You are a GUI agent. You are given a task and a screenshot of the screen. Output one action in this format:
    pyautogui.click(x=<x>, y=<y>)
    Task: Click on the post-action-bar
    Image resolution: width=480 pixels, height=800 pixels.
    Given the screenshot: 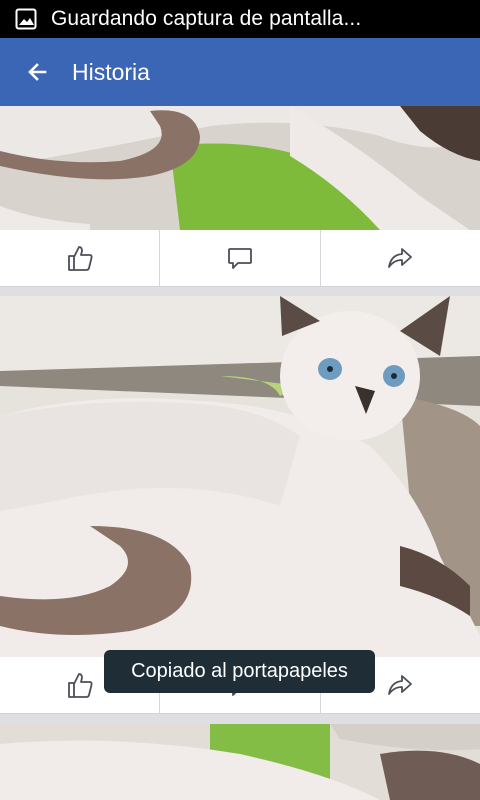 What is the action you would take?
    pyautogui.click(x=240, y=258)
    